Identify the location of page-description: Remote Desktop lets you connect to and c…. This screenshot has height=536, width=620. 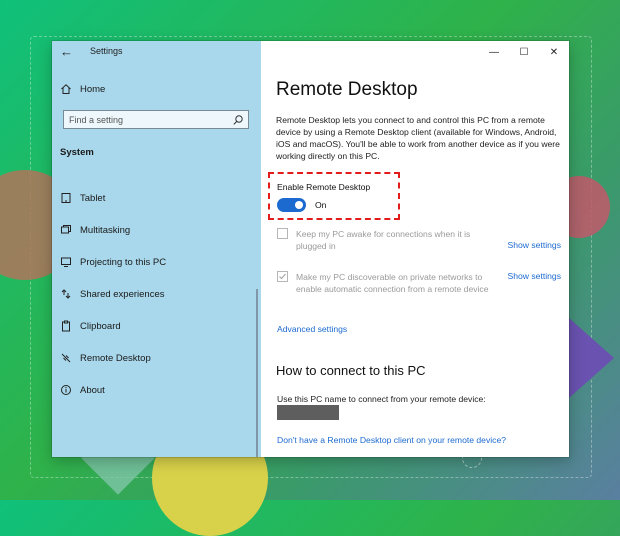
(418, 138).